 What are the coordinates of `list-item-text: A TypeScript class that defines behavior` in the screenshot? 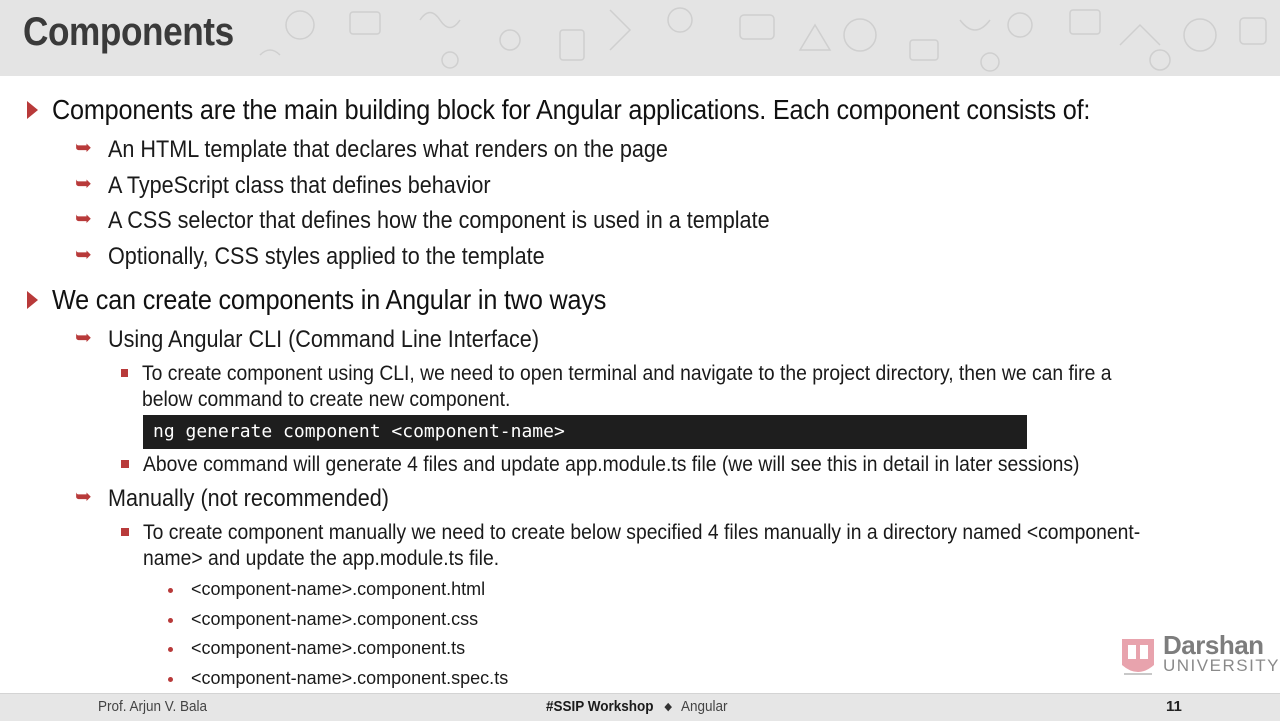 It's located at (299, 185).